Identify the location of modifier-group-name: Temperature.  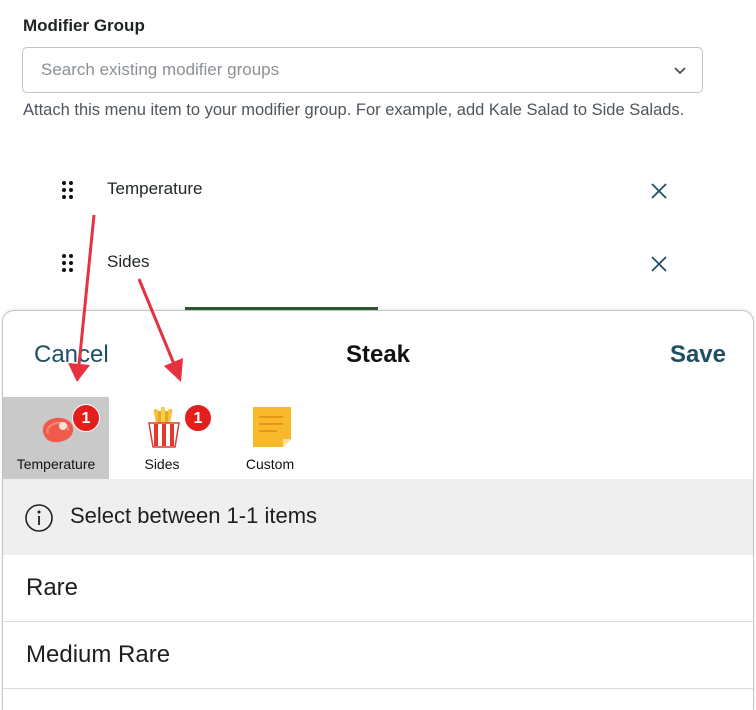
(155, 188).